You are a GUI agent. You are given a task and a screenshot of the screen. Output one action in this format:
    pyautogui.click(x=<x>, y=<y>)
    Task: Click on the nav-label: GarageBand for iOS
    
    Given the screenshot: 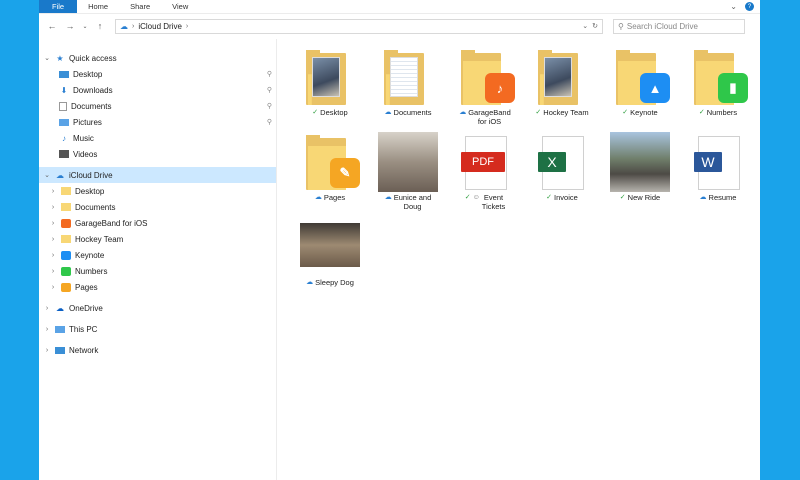 What is the action you would take?
    pyautogui.click(x=111, y=223)
    